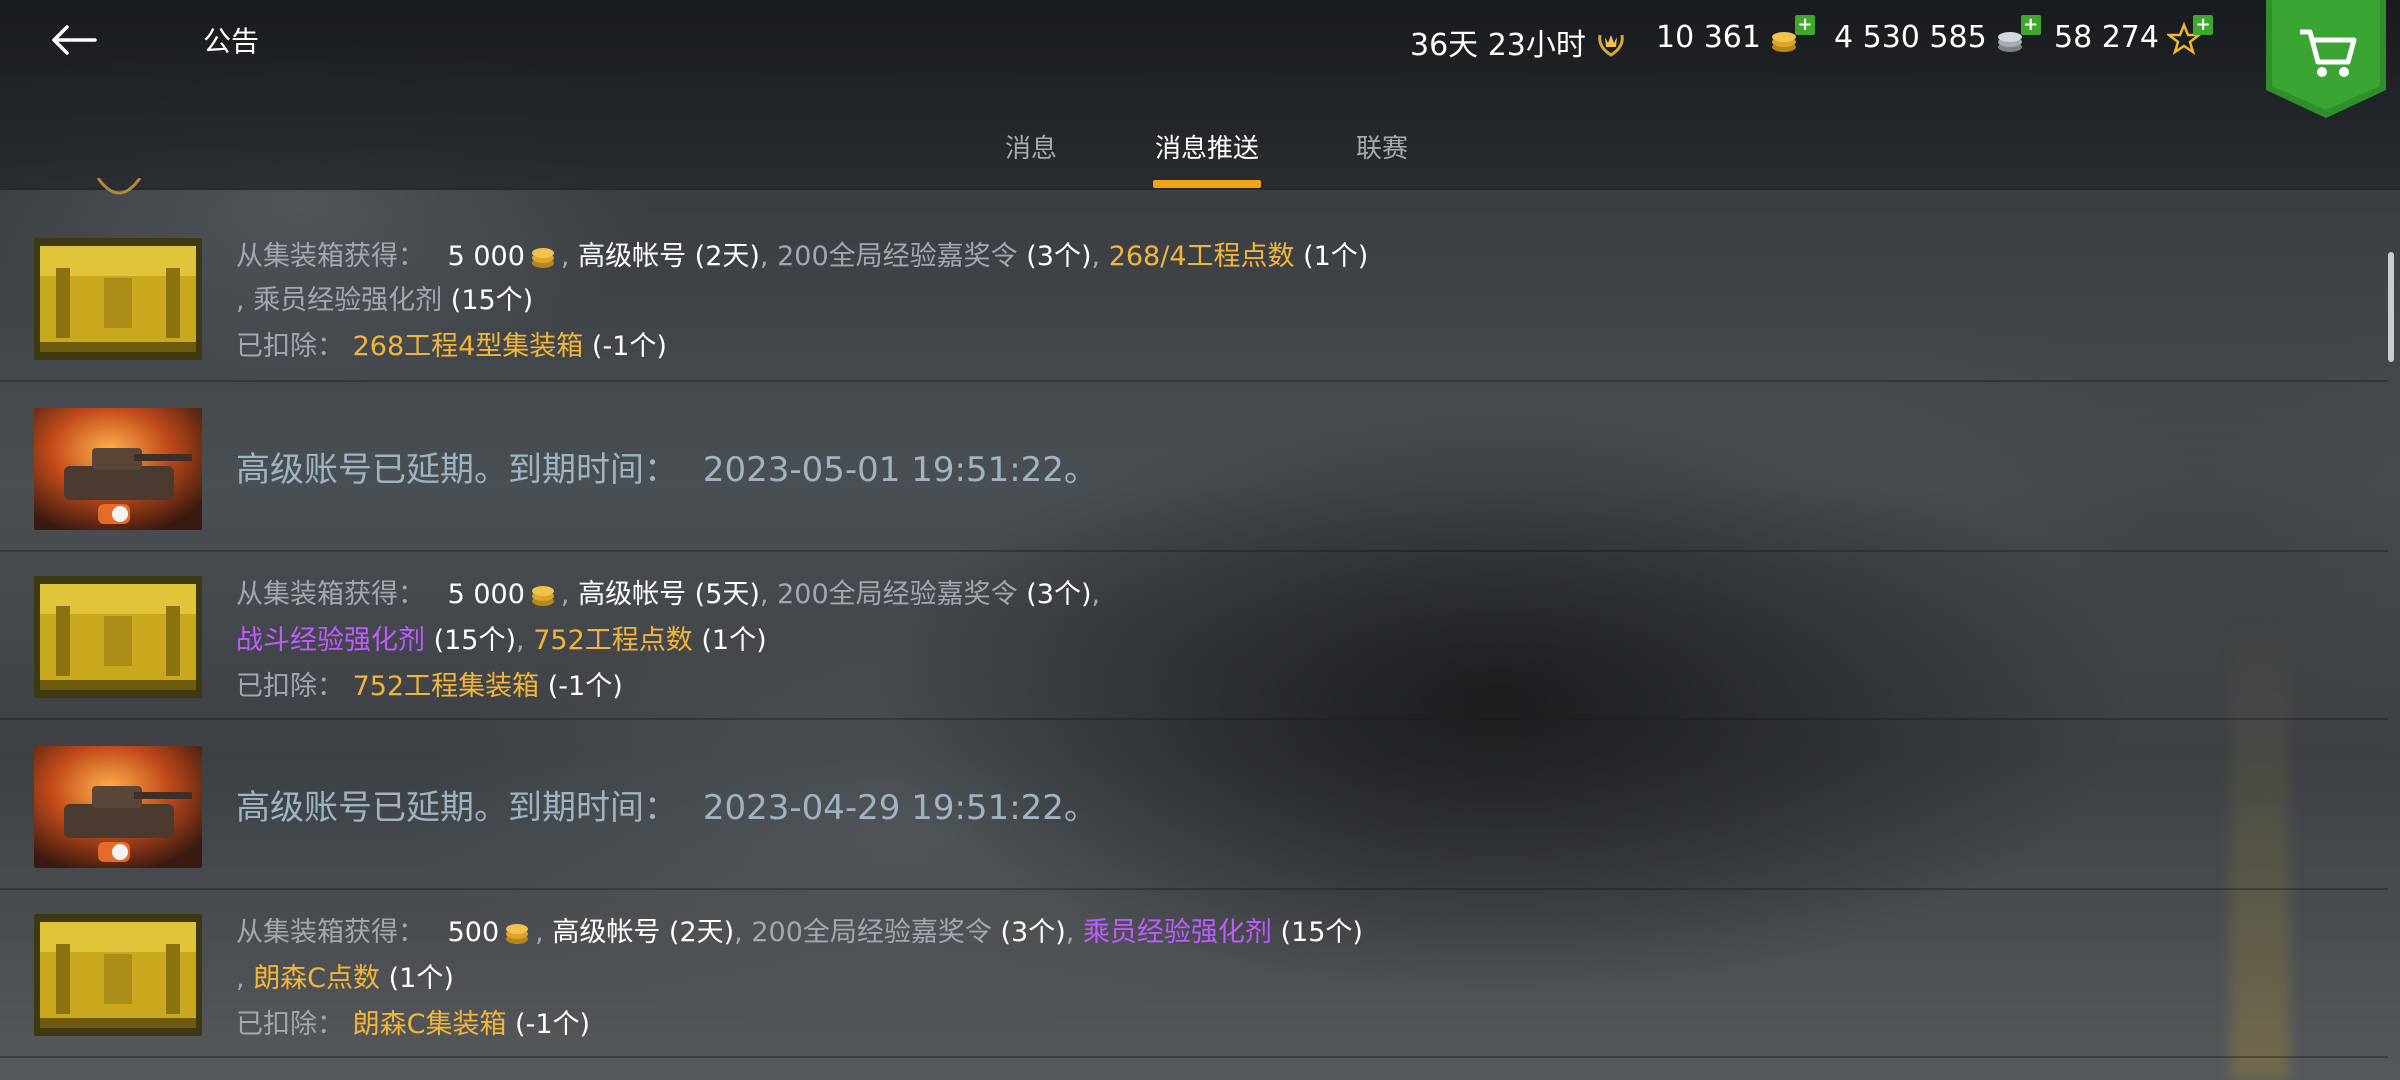 The image size is (2400, 1080). Describe the element at coordinates (385, 300) in the screenshot. I see `reward-line-2: , 乘员经验强化剂 (15个)` at that location.